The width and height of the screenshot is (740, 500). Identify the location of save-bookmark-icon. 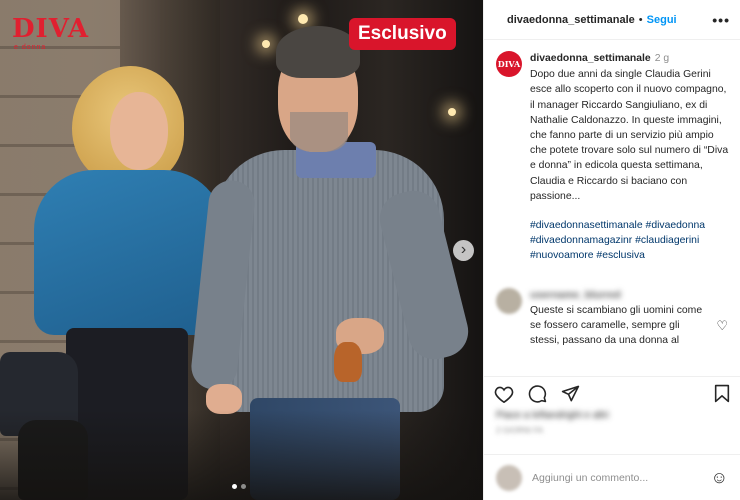
(722, 395).